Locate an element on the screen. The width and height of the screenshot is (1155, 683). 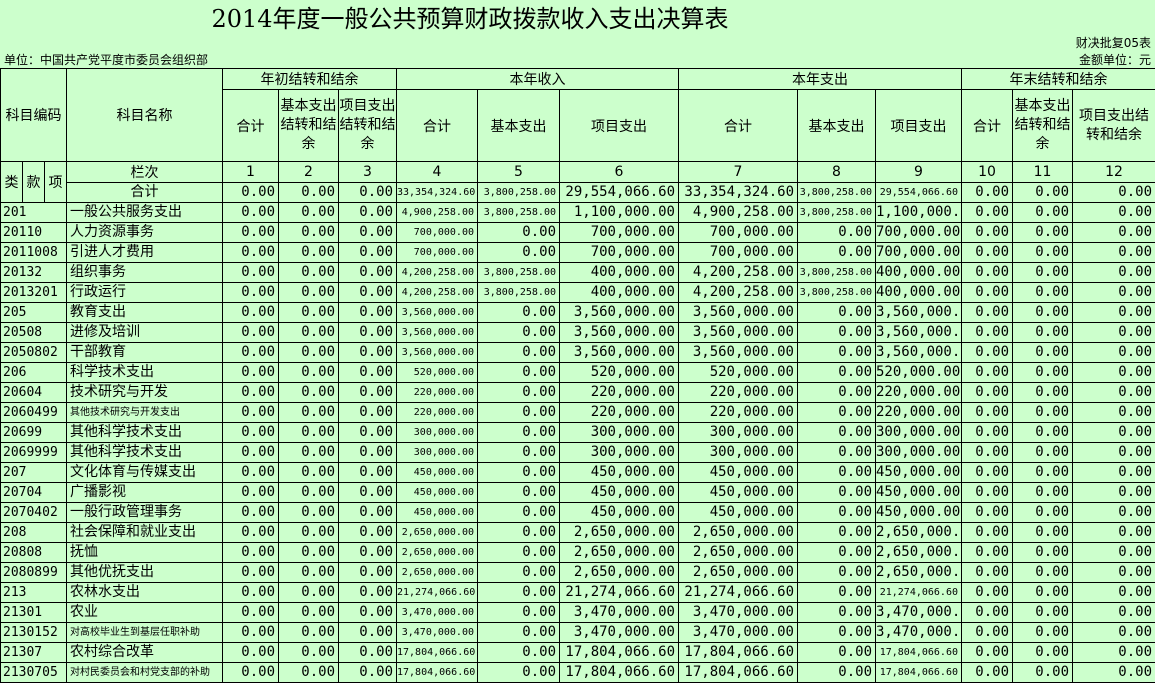
col-number: 4 is located at coordinates (437, 172).